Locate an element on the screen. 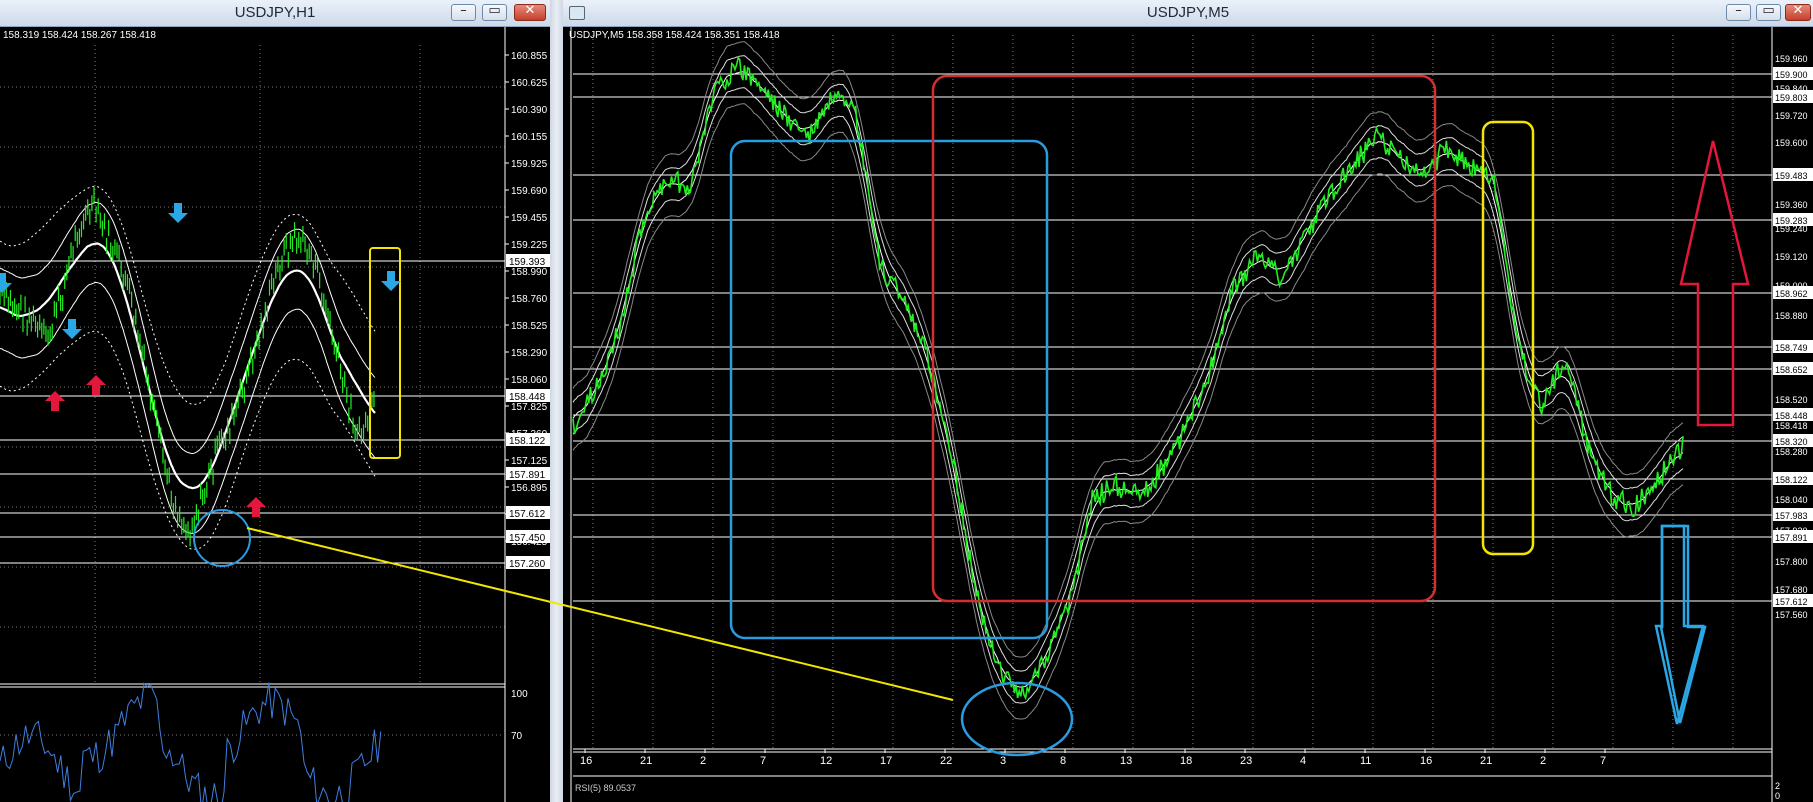 This screenshot has height=802, width=1813. time-tick-label: 18 is located at coordinates (1186, 761).